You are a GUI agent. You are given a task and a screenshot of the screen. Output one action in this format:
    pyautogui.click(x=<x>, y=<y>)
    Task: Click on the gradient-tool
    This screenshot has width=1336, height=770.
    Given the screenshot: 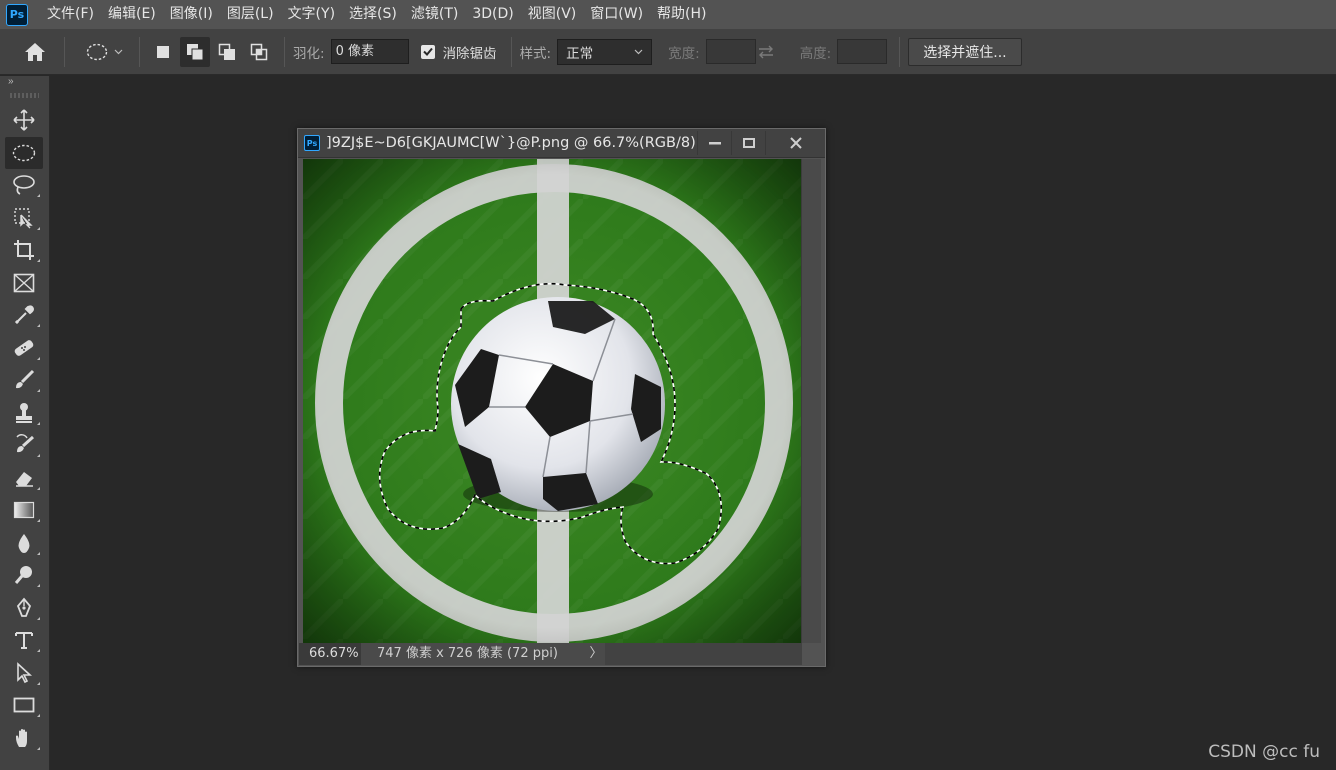 What is the action you would take?
    pyautogui.click(x=24, y=510)
    